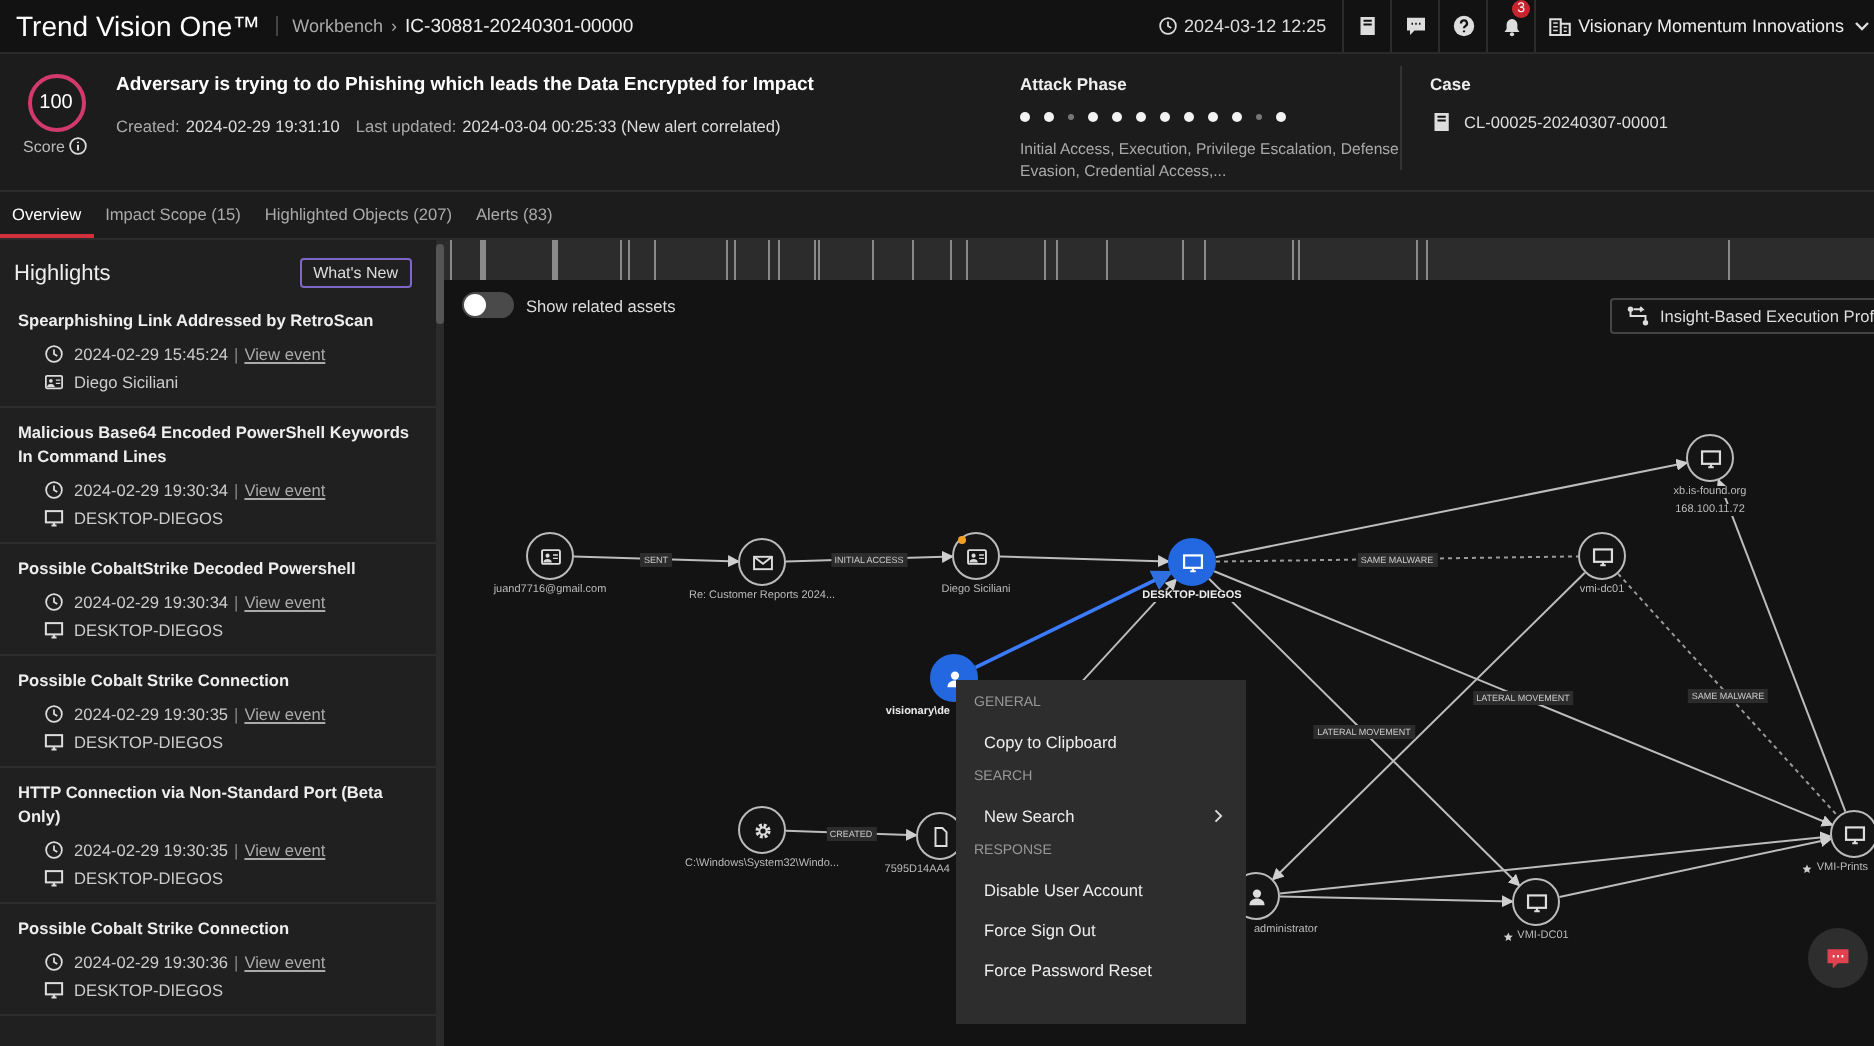 Image resolution: width=1874 pixels, height=1046 pixels. What do you see at coordinates (1101, 816) in the screenshot?
I see `menu-item: New Search` at bounding box center [1101, 816].